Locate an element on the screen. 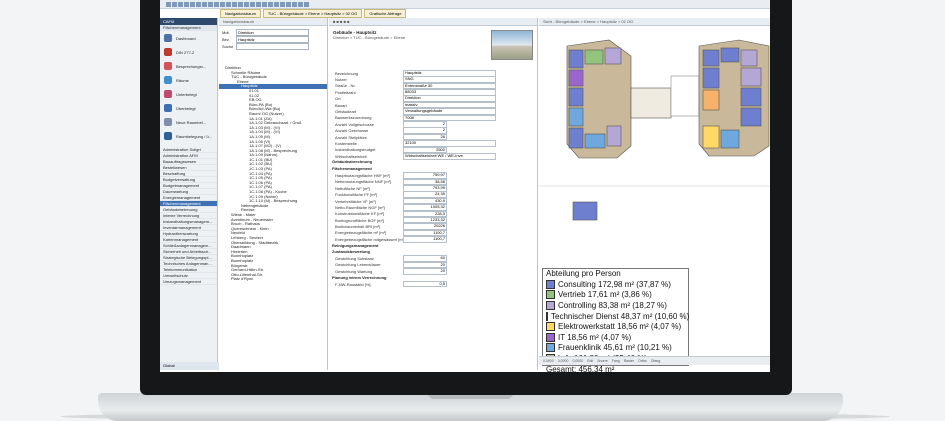 This screenshot has height=421, width=945. property-label: Gewichtung Wartung is located at coordinates (354, 271).